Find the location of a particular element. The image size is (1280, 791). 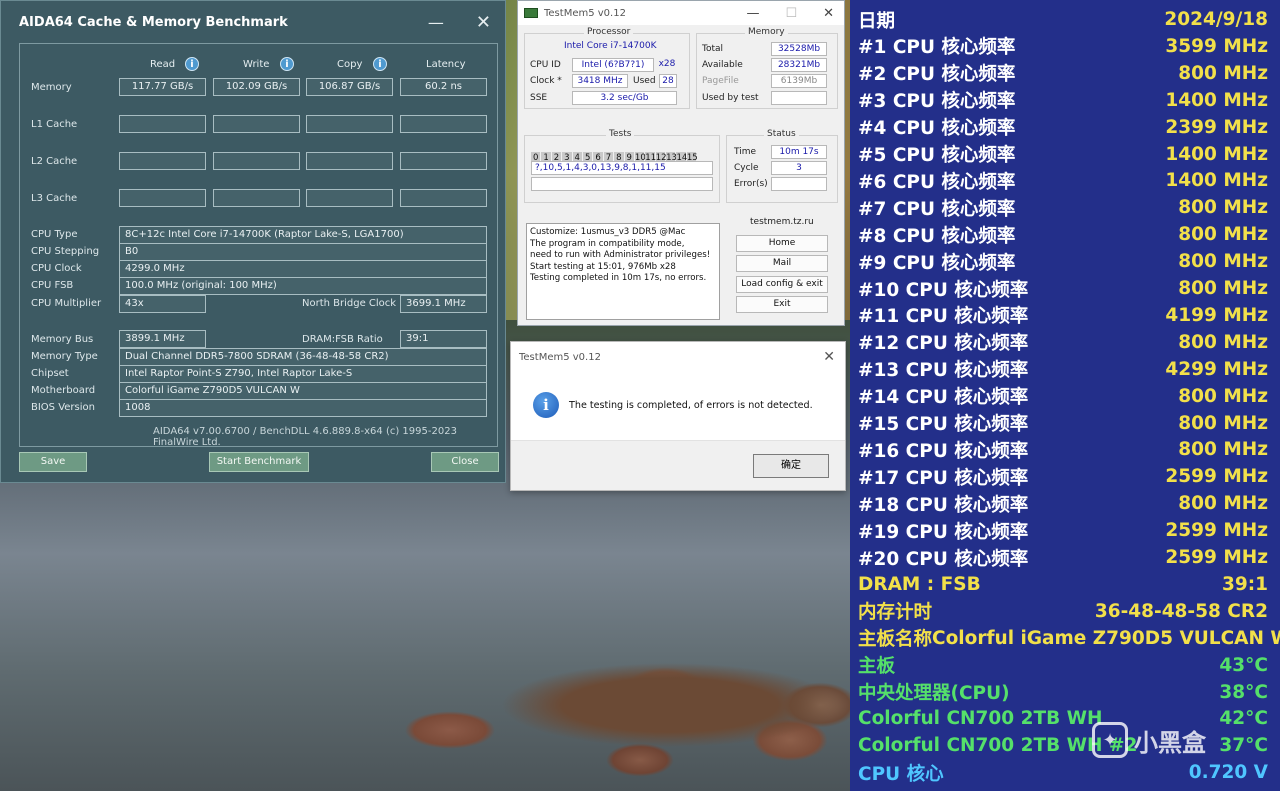

memory-bus-value: 3899.1 MHz is located at coordinates (162, 339).